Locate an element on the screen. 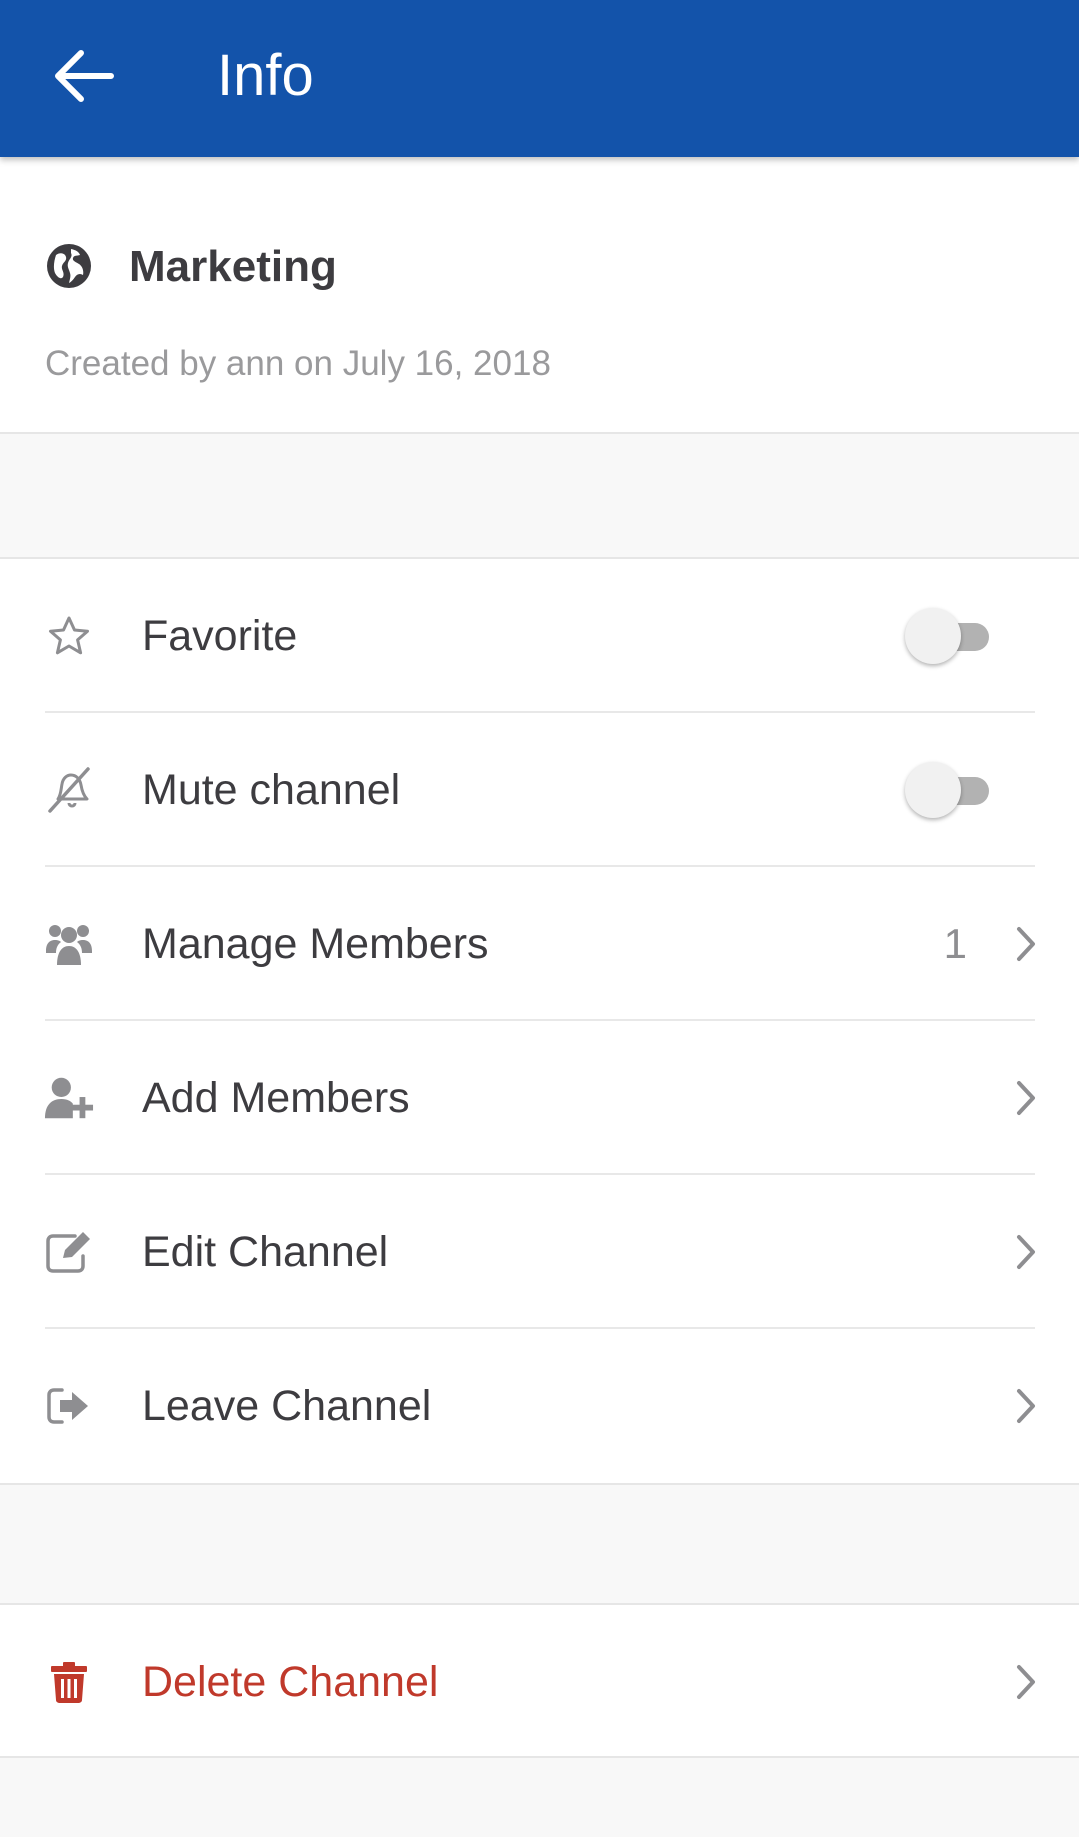 Image resolution: width=1079 pixels, height=1837 pixels. arrow-left-icon is located at coordinates (84, 76).